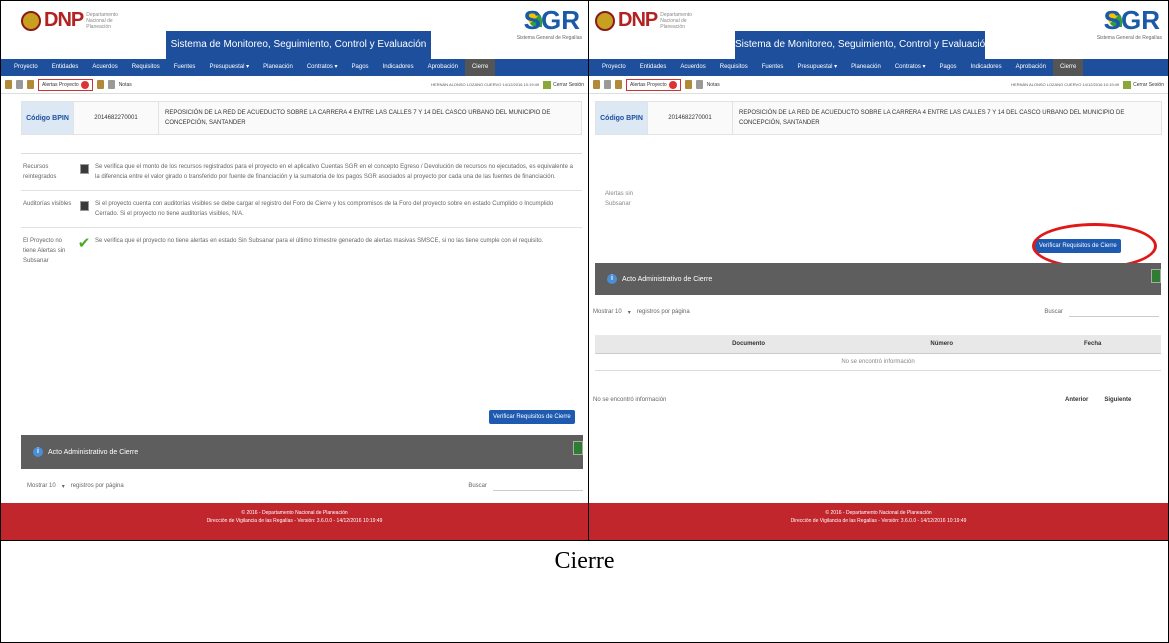 The height and width of the screenshot is (643, 1169). I want to click on figure-caption: Cierre, so click(584, 561).